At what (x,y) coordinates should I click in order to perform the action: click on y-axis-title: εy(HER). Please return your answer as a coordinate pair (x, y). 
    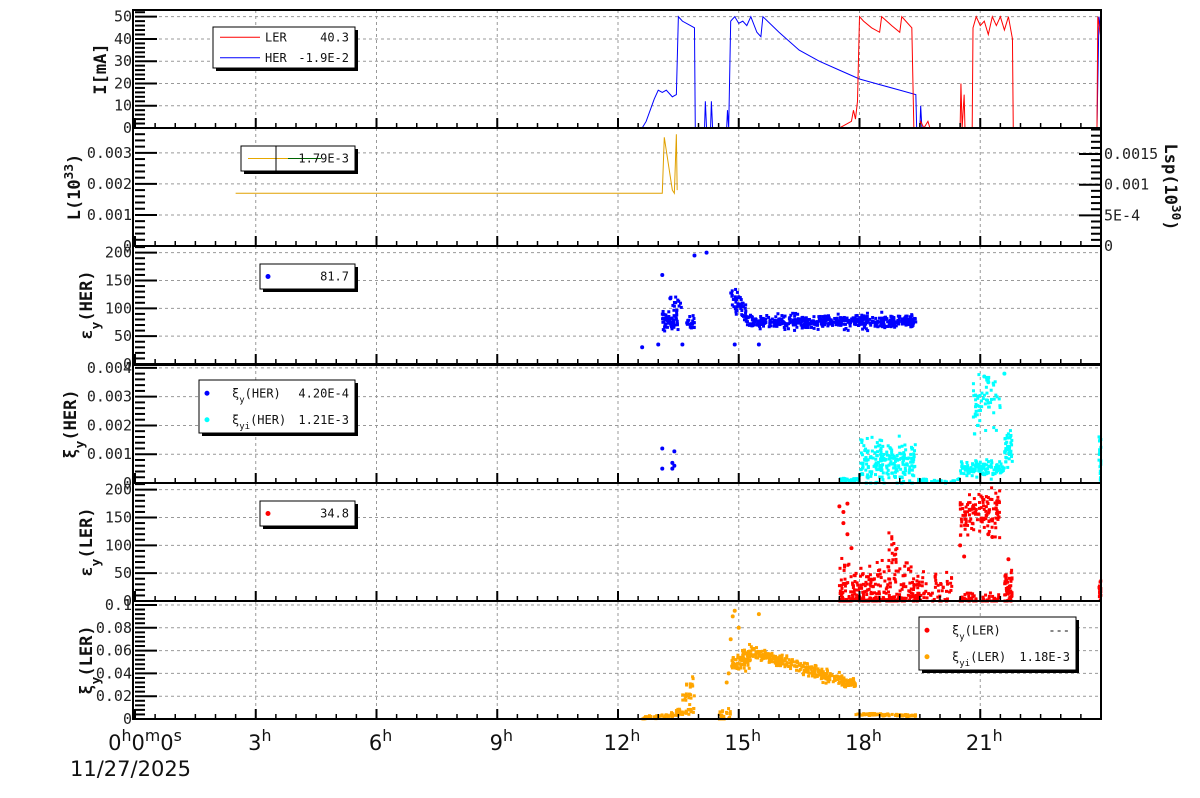
    Looking at the image, I should click on (90, 304).